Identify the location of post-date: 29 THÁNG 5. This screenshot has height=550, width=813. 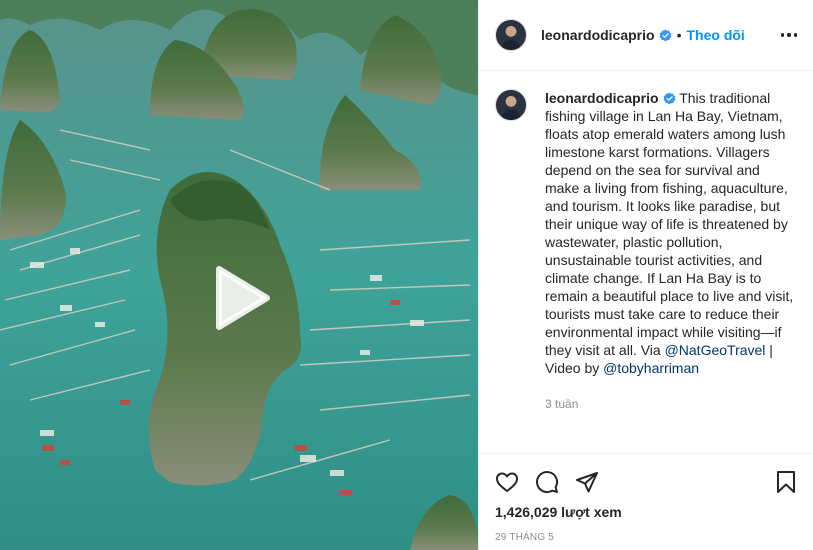
(646, 537).